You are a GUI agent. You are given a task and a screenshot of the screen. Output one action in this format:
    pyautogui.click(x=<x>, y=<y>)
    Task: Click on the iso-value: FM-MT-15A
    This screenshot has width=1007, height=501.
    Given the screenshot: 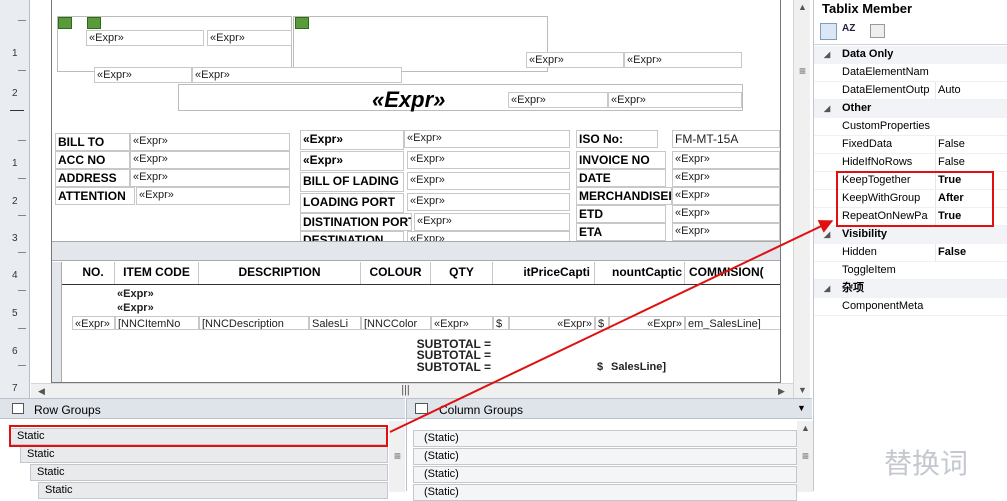 What is the action you would take?
    pyautogui.click(x=726, y=139)
    